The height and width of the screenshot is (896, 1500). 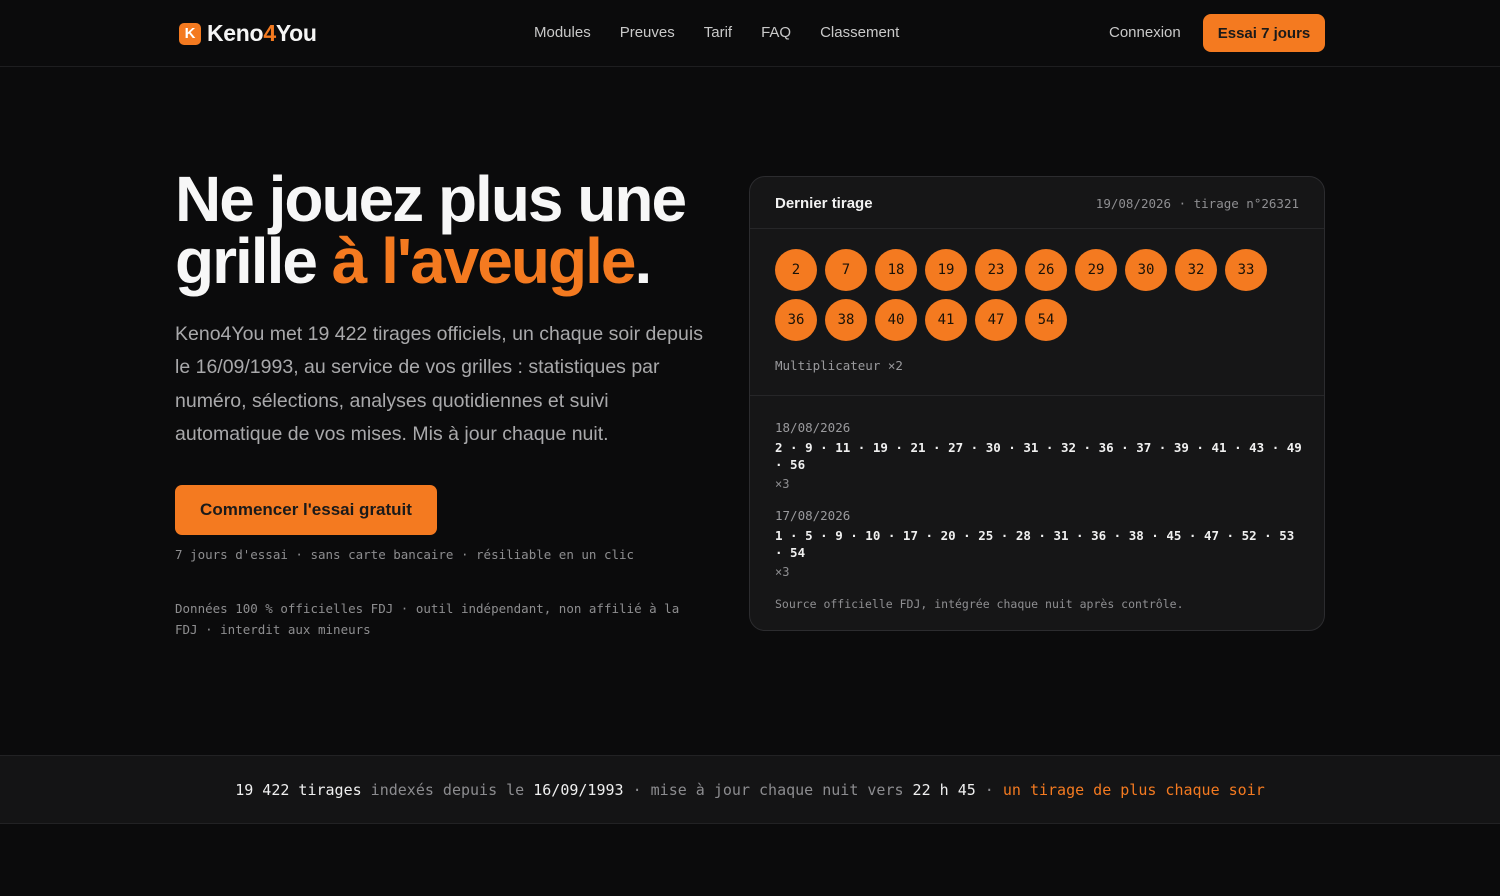 I want to click on ball: 23, so click(x=996, y=270).